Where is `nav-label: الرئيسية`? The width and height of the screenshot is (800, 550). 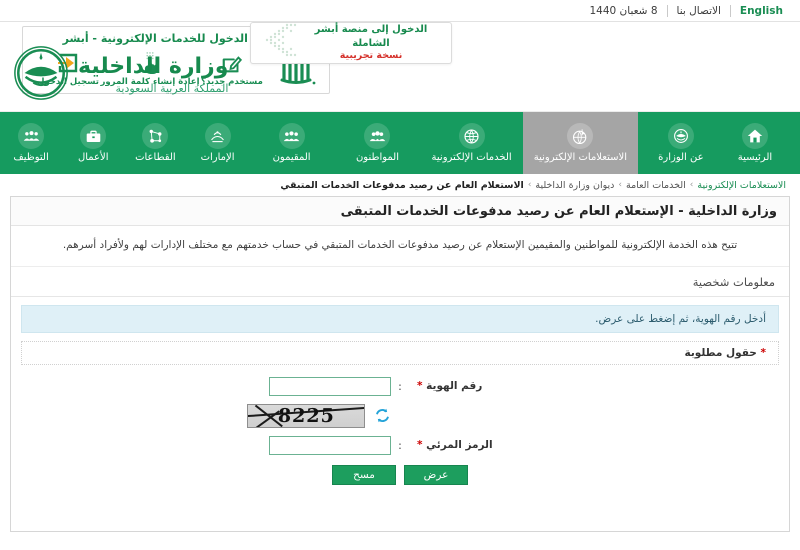
nav-label: الرئيسية is located at coordinates (755, 157).